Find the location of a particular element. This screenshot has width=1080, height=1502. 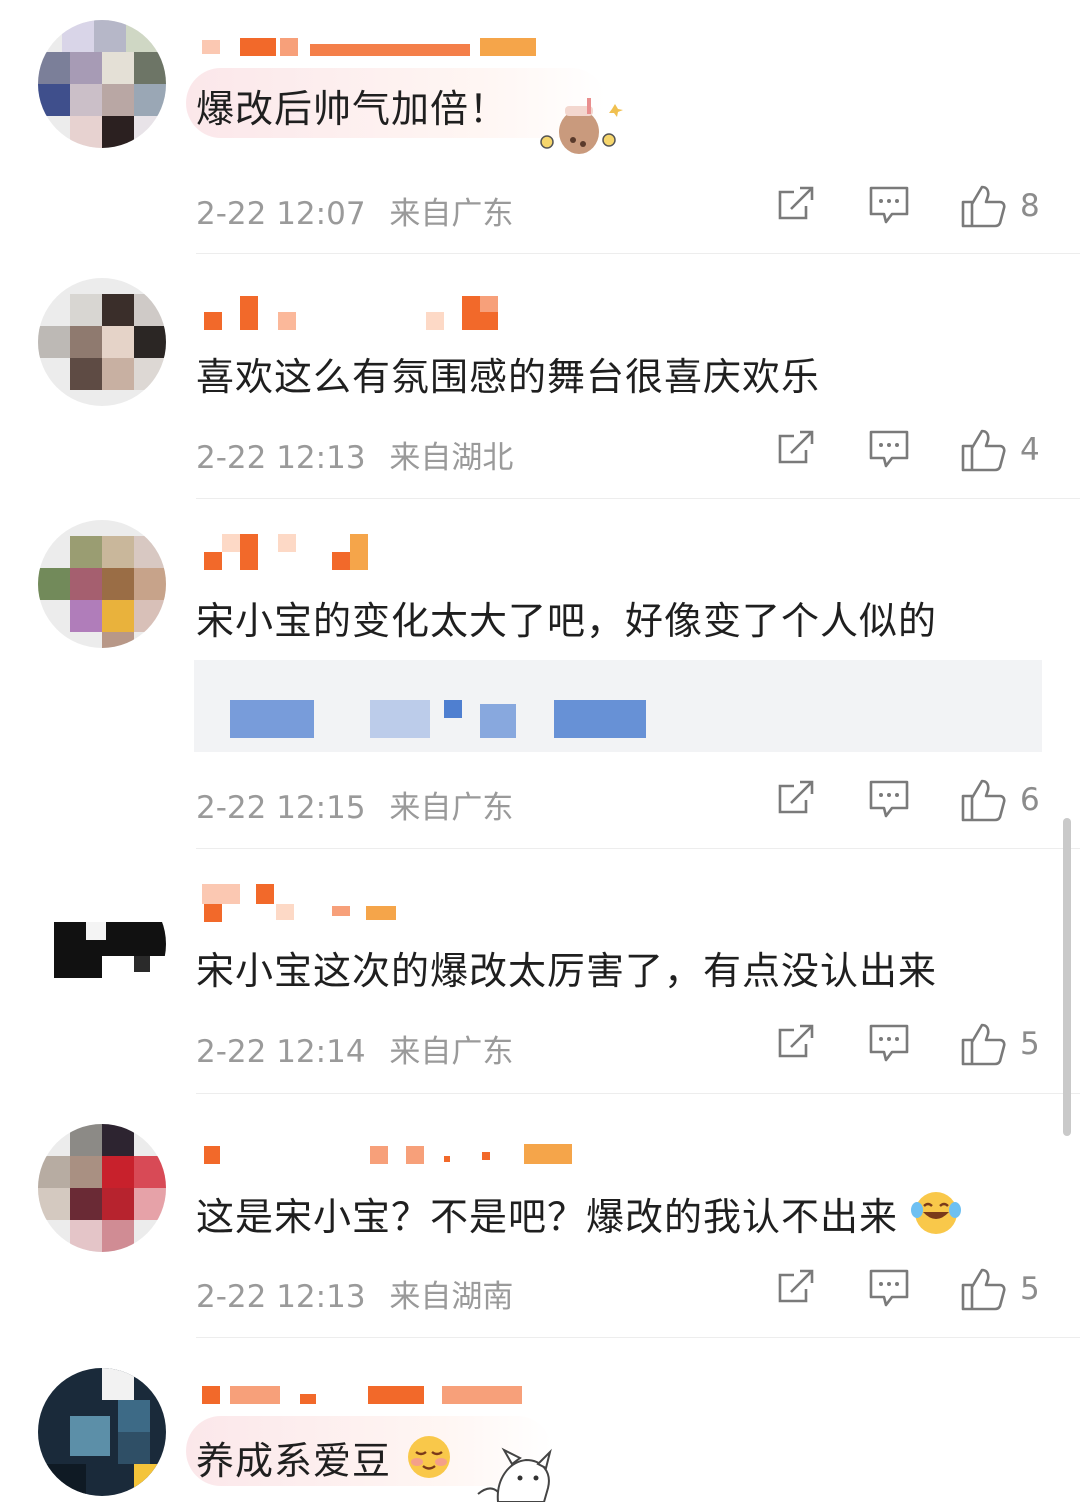

comment-time: 2-22 12:14 is located at coordinates (281, 1052).